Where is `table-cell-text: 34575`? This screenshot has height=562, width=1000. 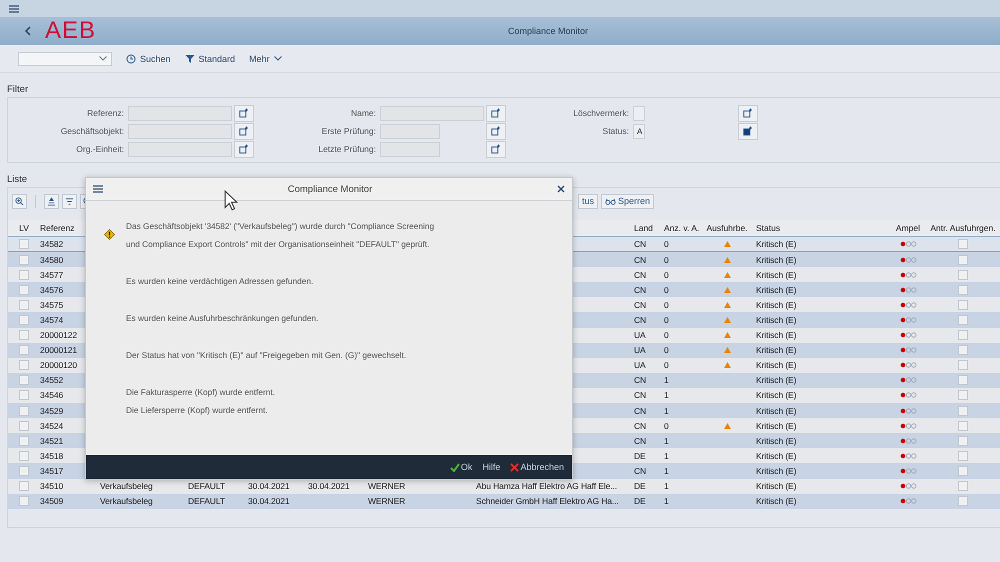
table-cell-text: 34575 is located at coordinates (51, 305).